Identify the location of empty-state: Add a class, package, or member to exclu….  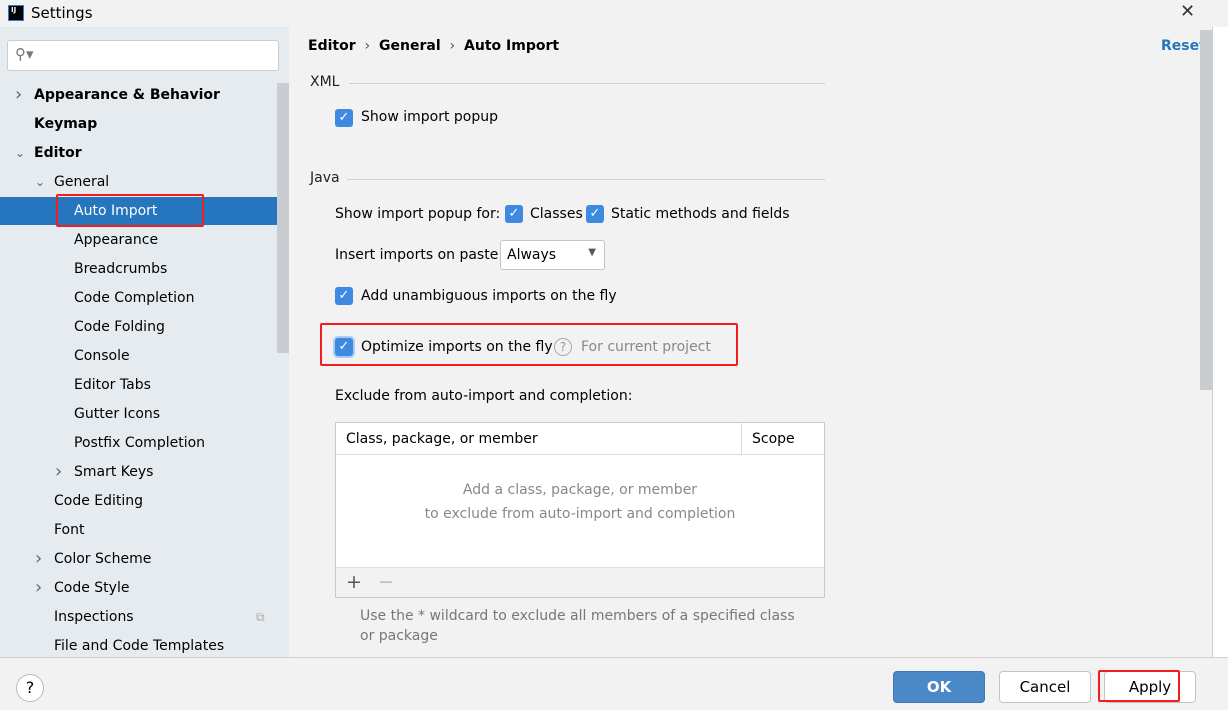
(580, 502).